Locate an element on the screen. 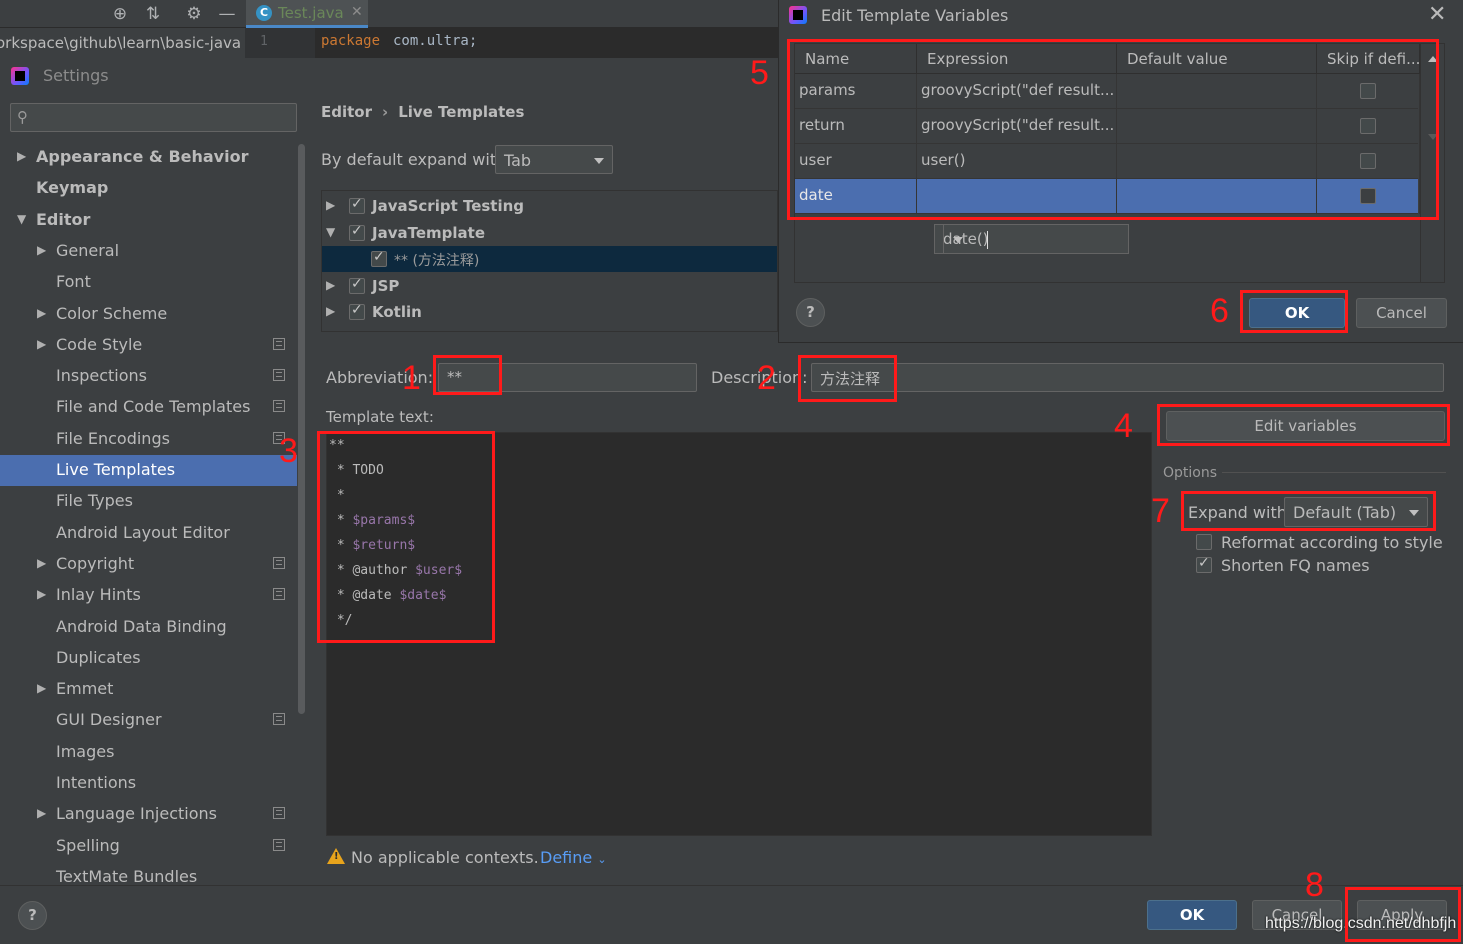 This screenshot has height=944, width=1463. sidebar-item-android-layout-editor: Android Layout Editor is located at coordinates (148, 533).